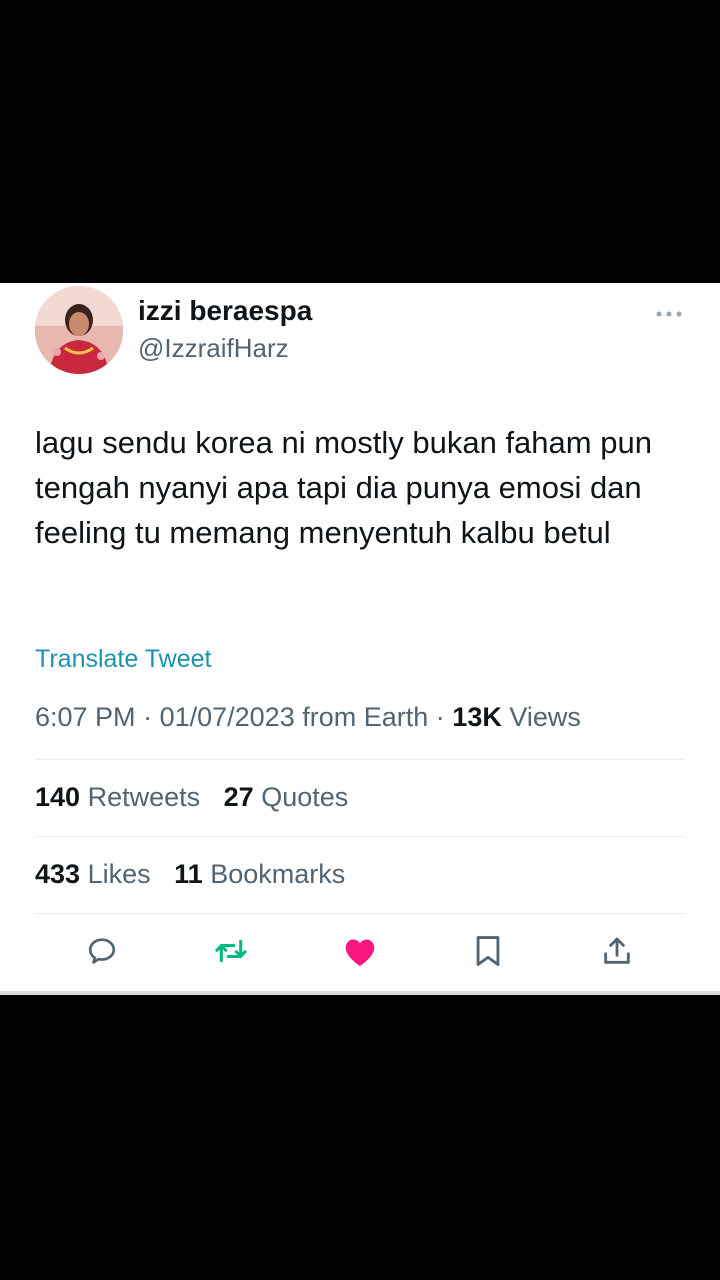  What do you see at coordinates (360, 993) in the screenshot?
I see `bottom-border` at bounding box center [360, 993].